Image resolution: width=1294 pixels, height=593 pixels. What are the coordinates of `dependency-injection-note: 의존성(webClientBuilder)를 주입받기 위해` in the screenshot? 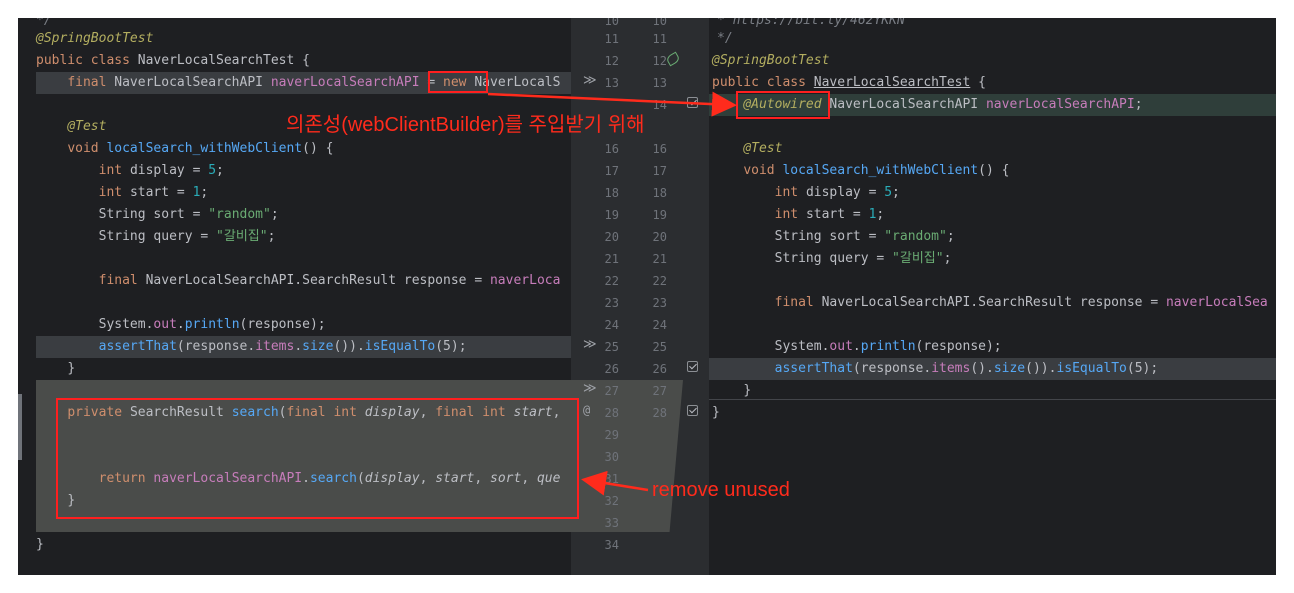 It's located at (465, 125).